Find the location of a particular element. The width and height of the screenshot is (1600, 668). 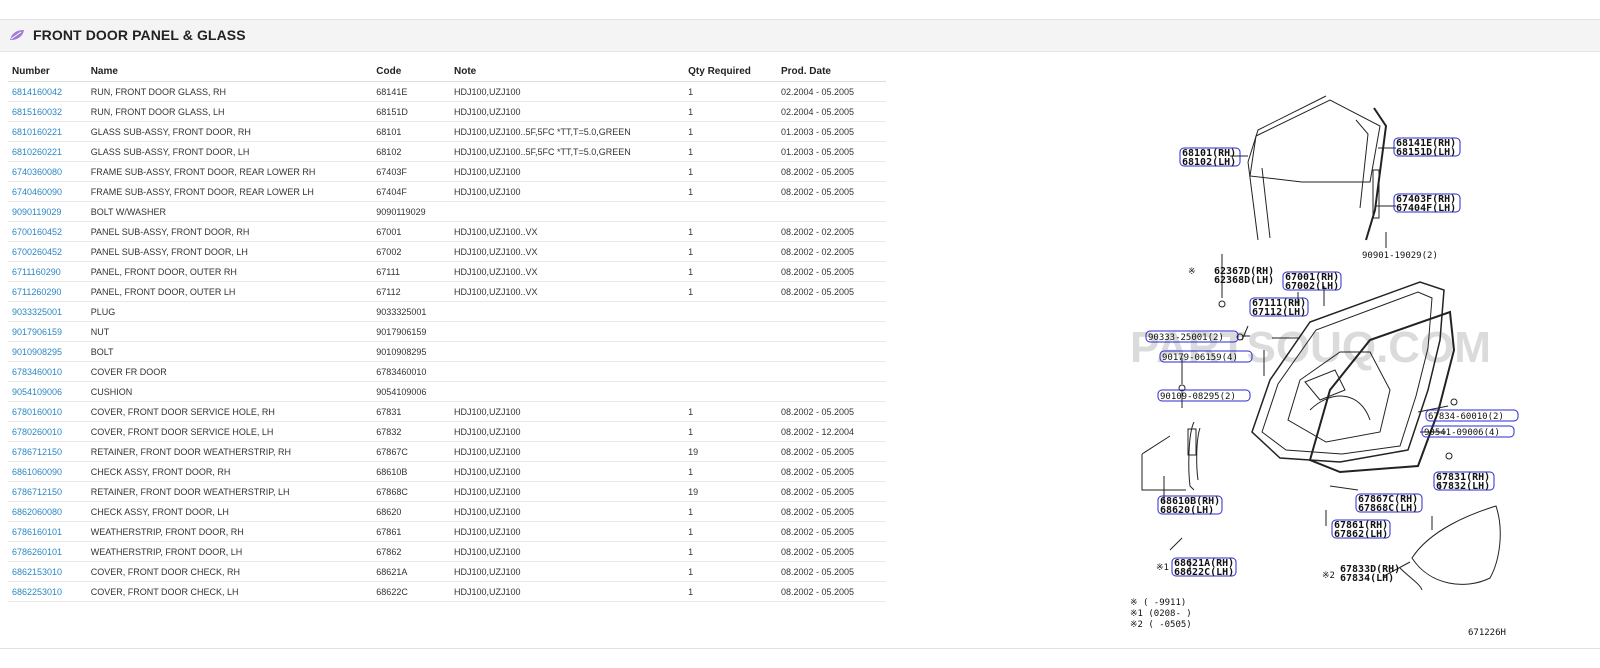

column-header-prod-date: Prod. Date is located at coordinates (831, 72).